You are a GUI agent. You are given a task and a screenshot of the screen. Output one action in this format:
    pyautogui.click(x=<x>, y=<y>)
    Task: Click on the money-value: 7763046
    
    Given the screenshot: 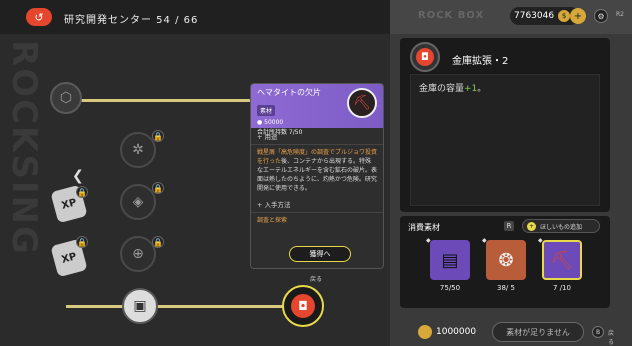 What is the action you would take?
    pyautogui.click(x=534, y=16)
    